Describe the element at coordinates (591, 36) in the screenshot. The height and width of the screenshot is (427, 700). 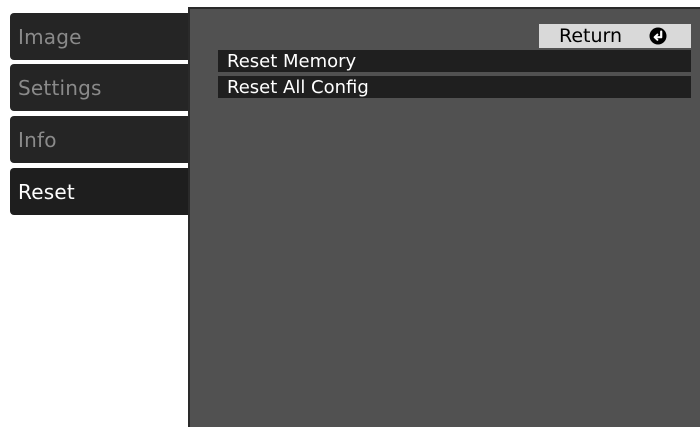
I see `return-label: Return` at that location.